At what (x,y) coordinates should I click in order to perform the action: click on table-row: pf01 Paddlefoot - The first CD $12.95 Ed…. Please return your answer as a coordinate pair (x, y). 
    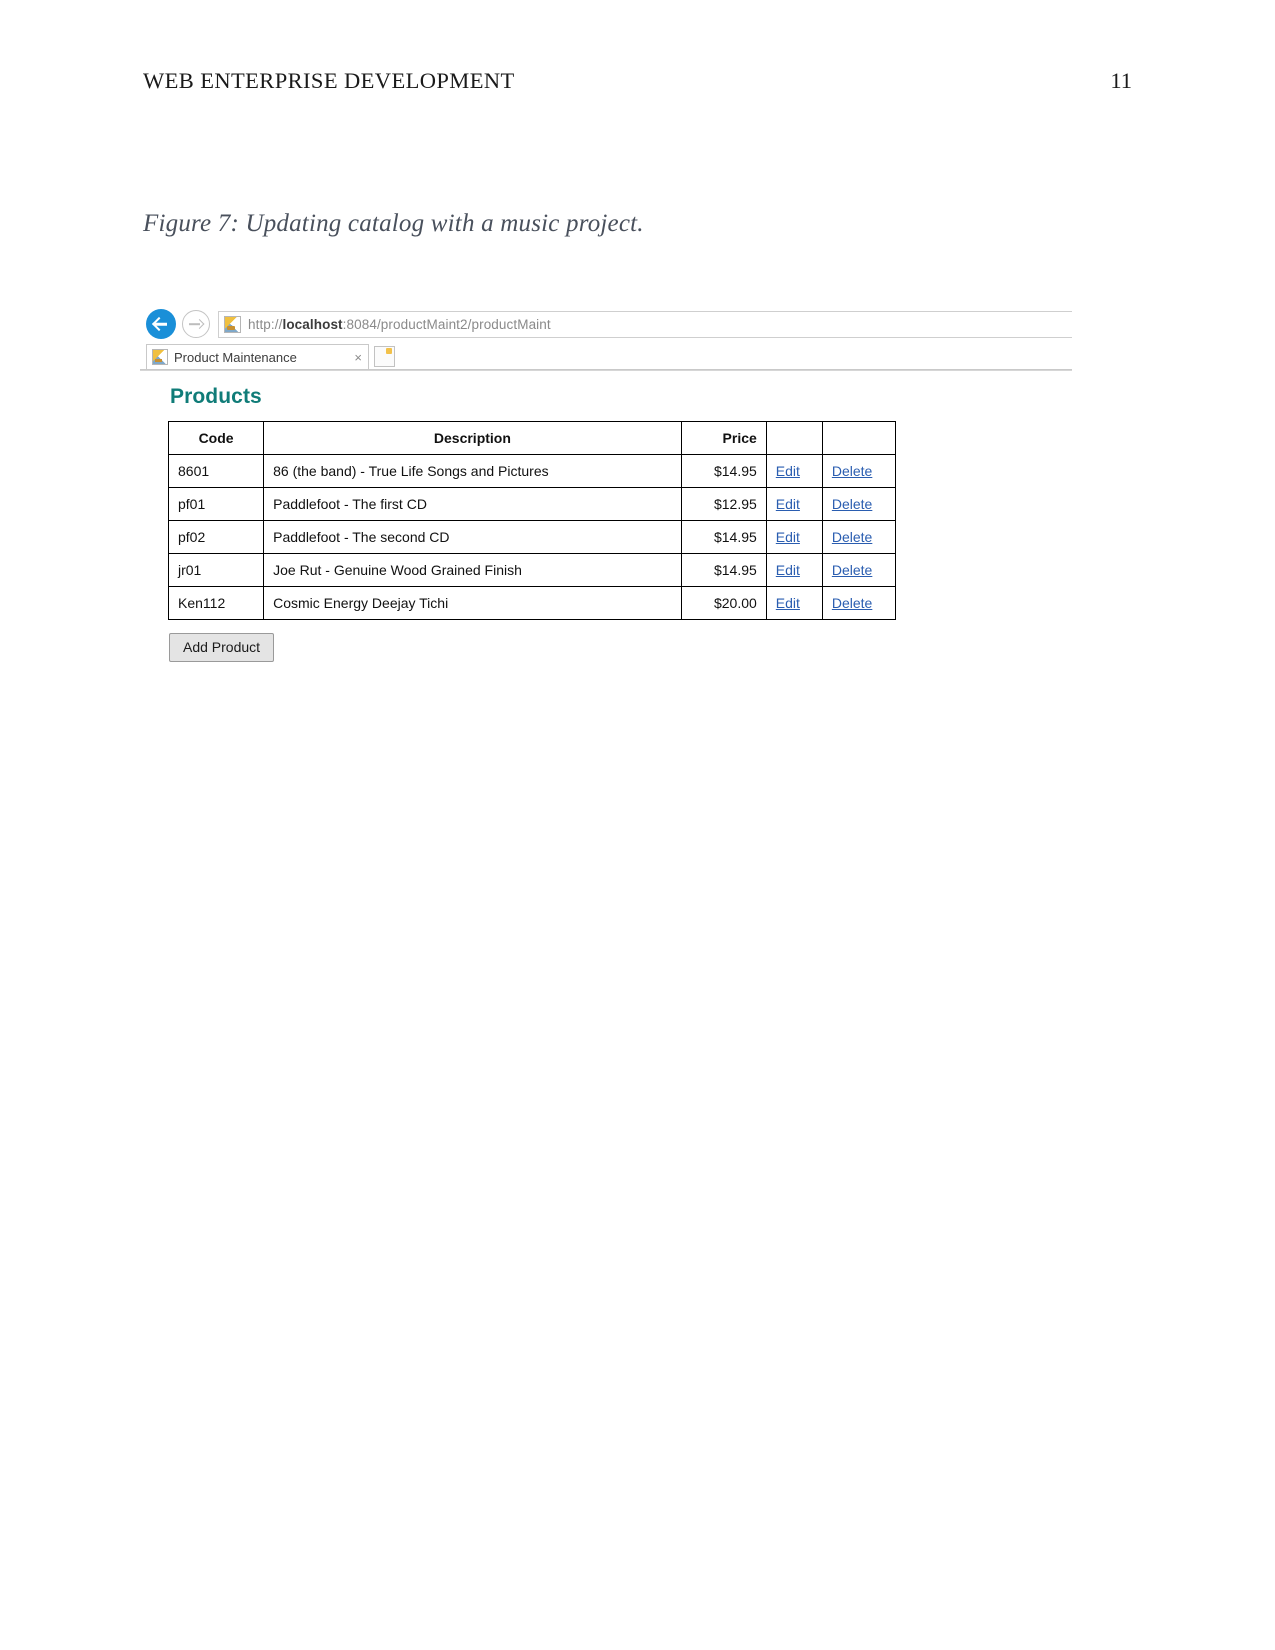
    Looking at the image, I should click on (532, 504).